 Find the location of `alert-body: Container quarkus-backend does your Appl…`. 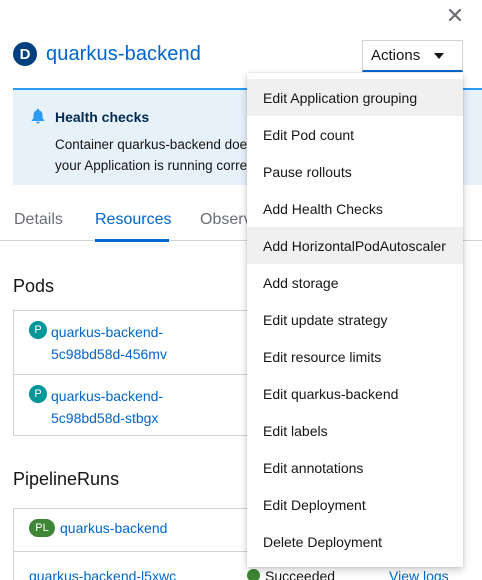

alert-body: Container quarkus-backend does your Appl… is located at coordinates (155, 155).